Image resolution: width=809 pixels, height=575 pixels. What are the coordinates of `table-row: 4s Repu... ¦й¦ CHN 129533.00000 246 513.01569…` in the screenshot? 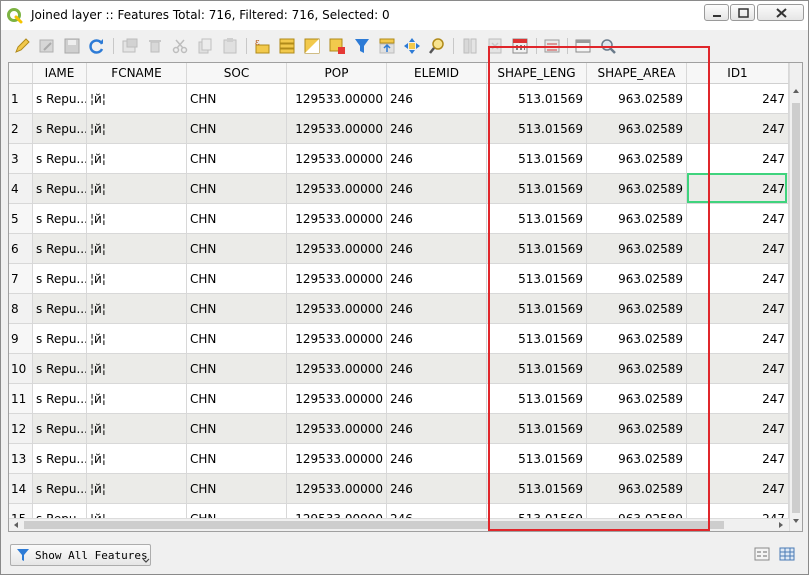 It's located at (399, 189).